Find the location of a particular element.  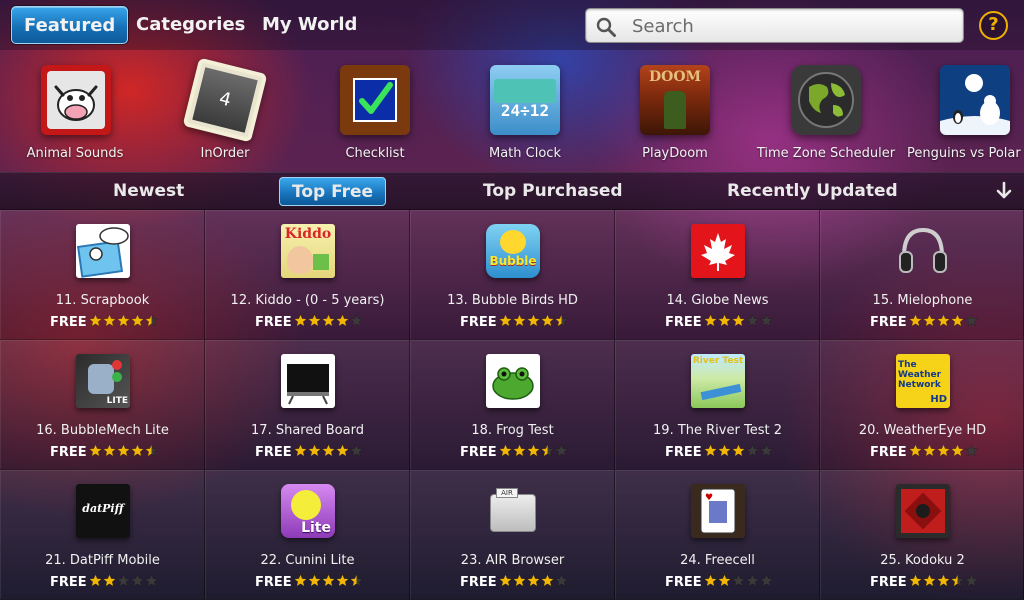

app-tile-river-test: River Test 19. The River Test 2 FREE is located at coordinates (717, 405).